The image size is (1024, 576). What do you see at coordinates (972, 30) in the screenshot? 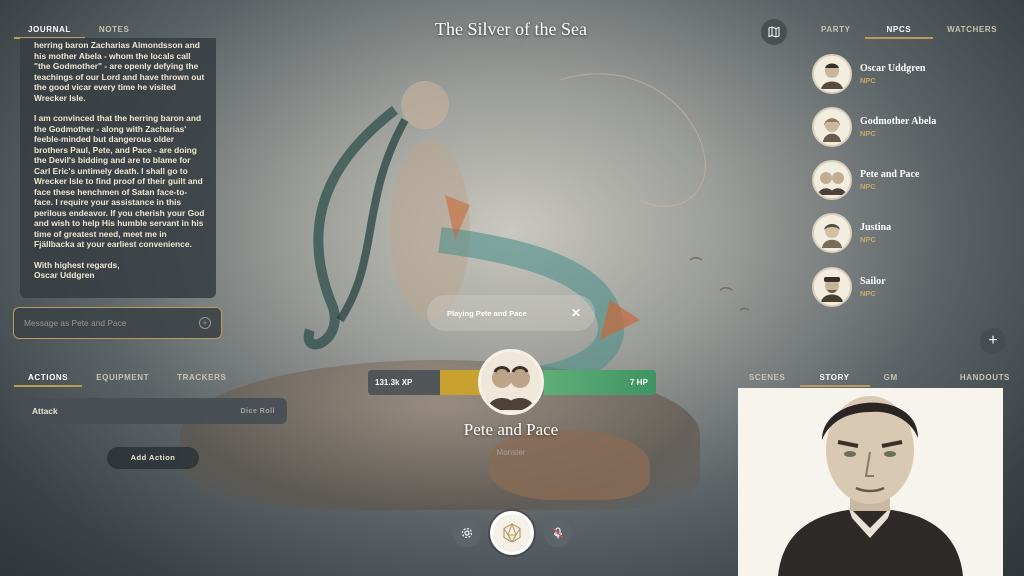
I see `tab-watchers: Watchers` at bounding box center [972, 30].